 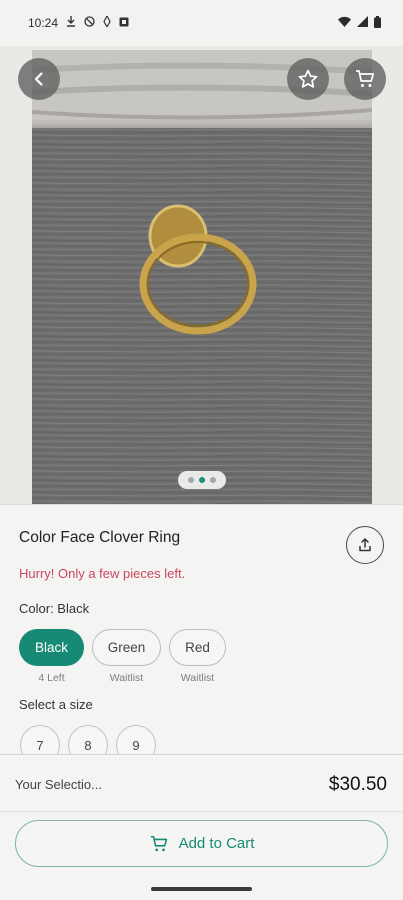 I want to click on color-chip-red: Red, so click(x=197, y=647).